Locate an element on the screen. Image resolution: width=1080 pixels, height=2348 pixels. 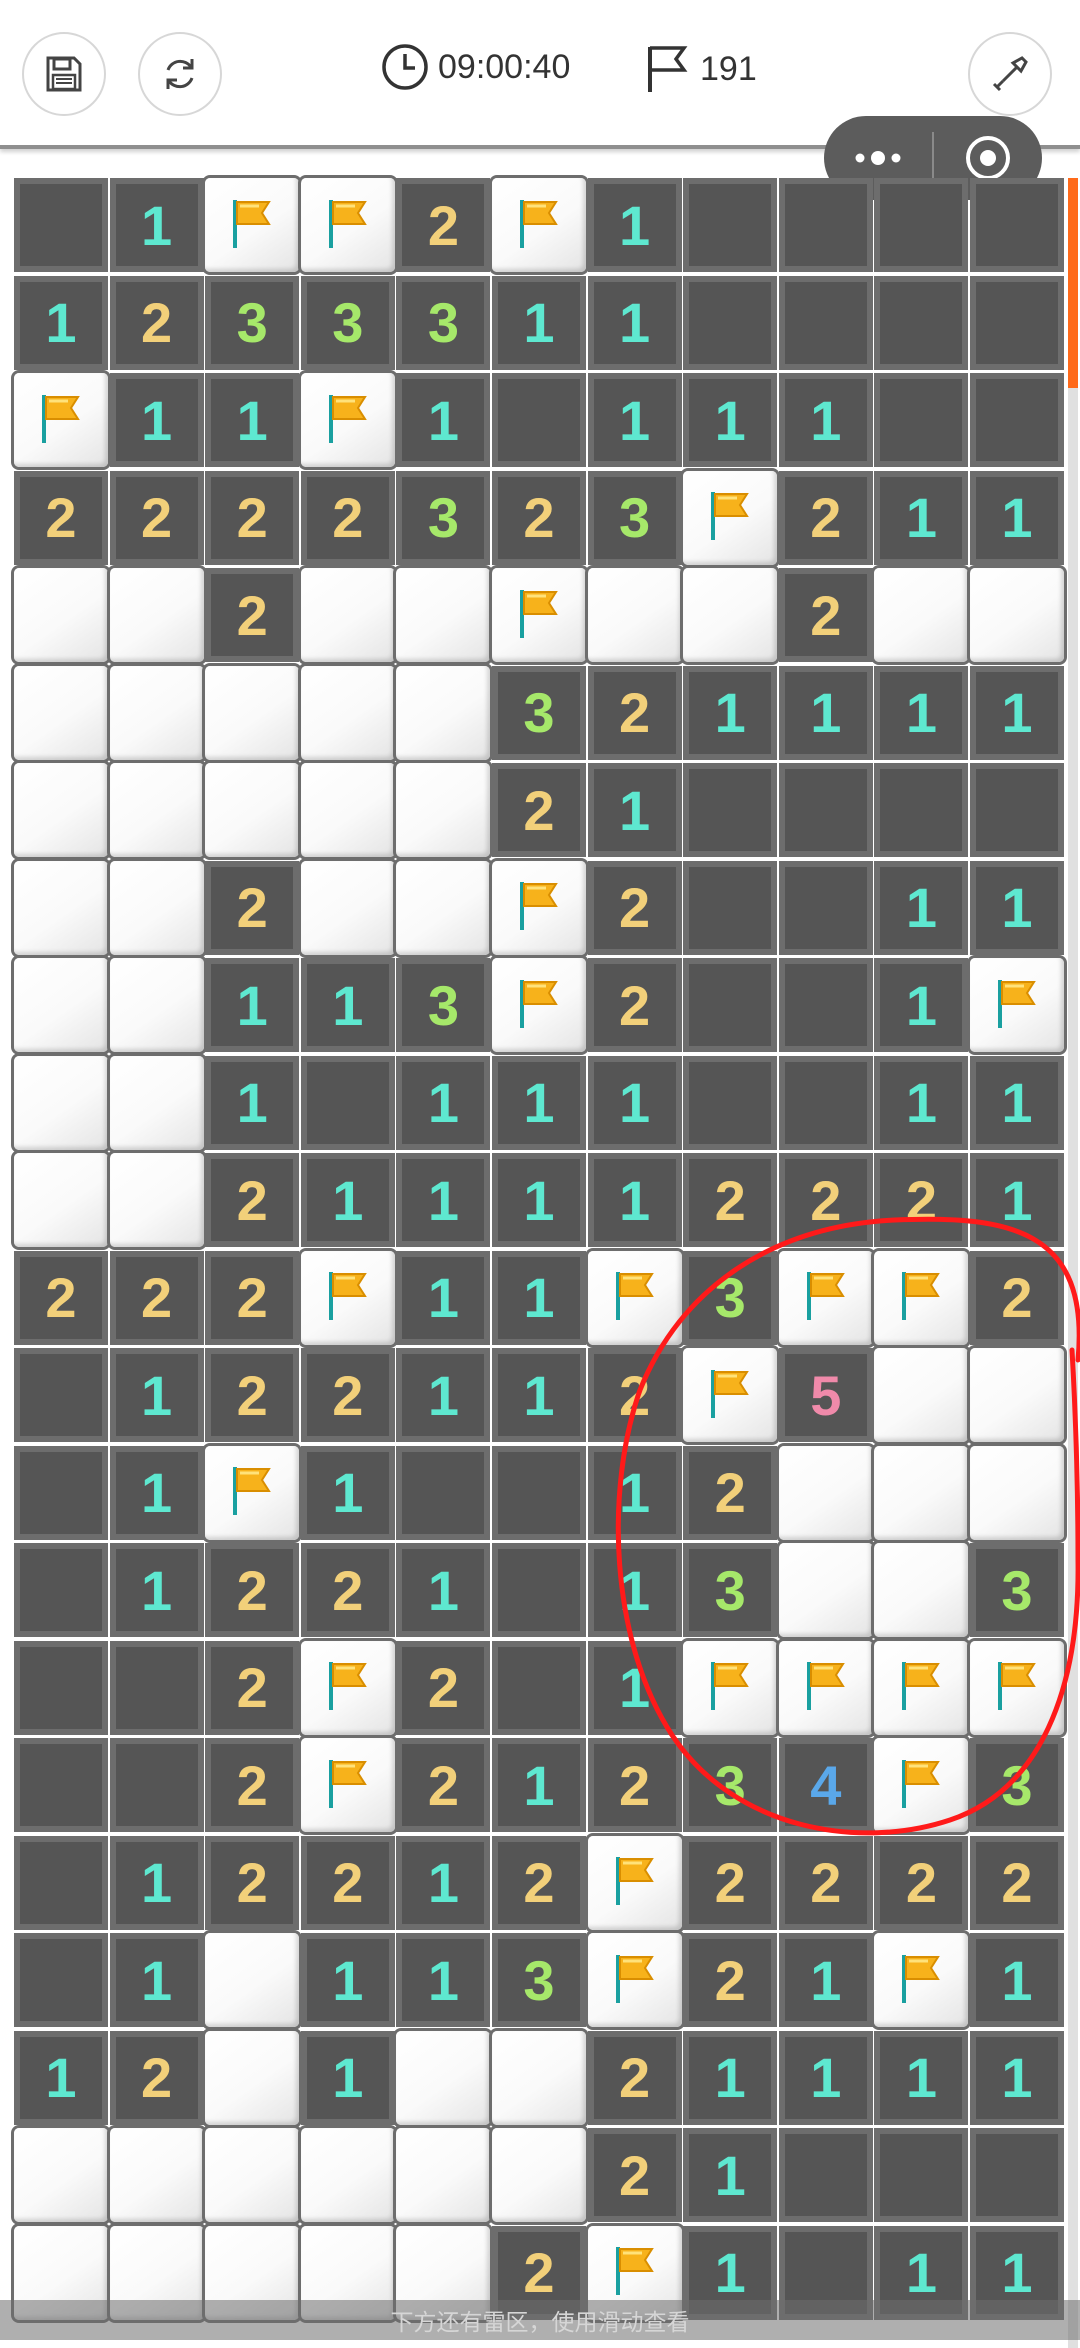
number-cell: 5 is located at coordinates (825, 1395).